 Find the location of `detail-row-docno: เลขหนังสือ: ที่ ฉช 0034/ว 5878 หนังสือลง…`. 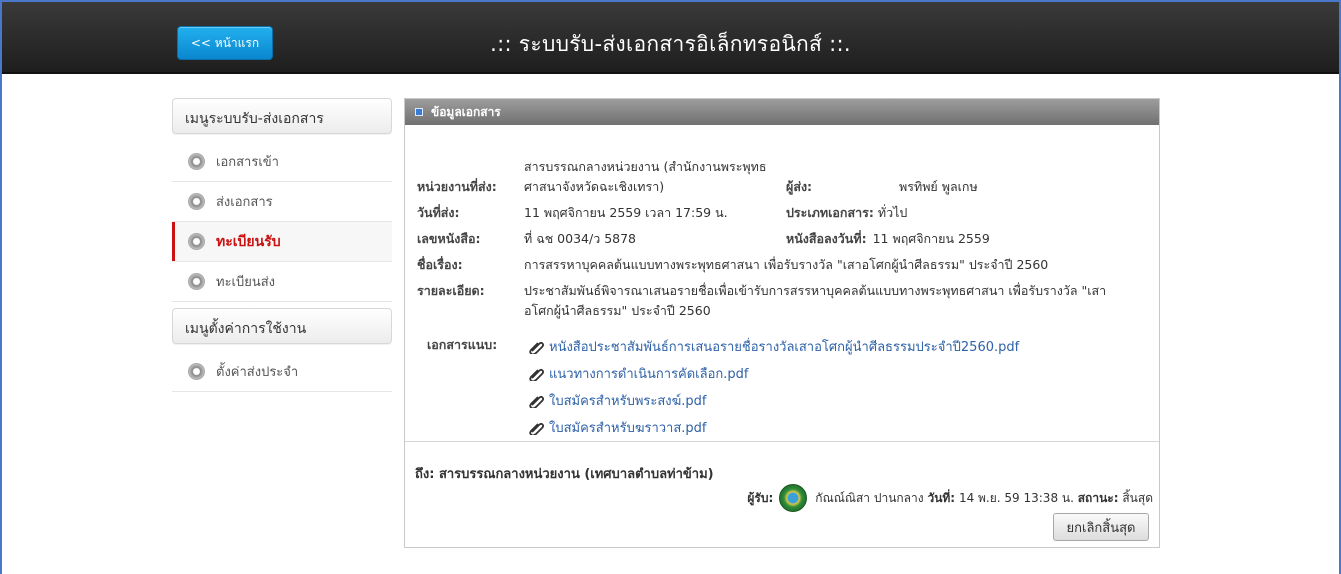

detail-row-docno: เลขหนังสือ: ที่ ฉช 0034/ว 5878 หนังสือลง… is located at coordinates (782, 239).